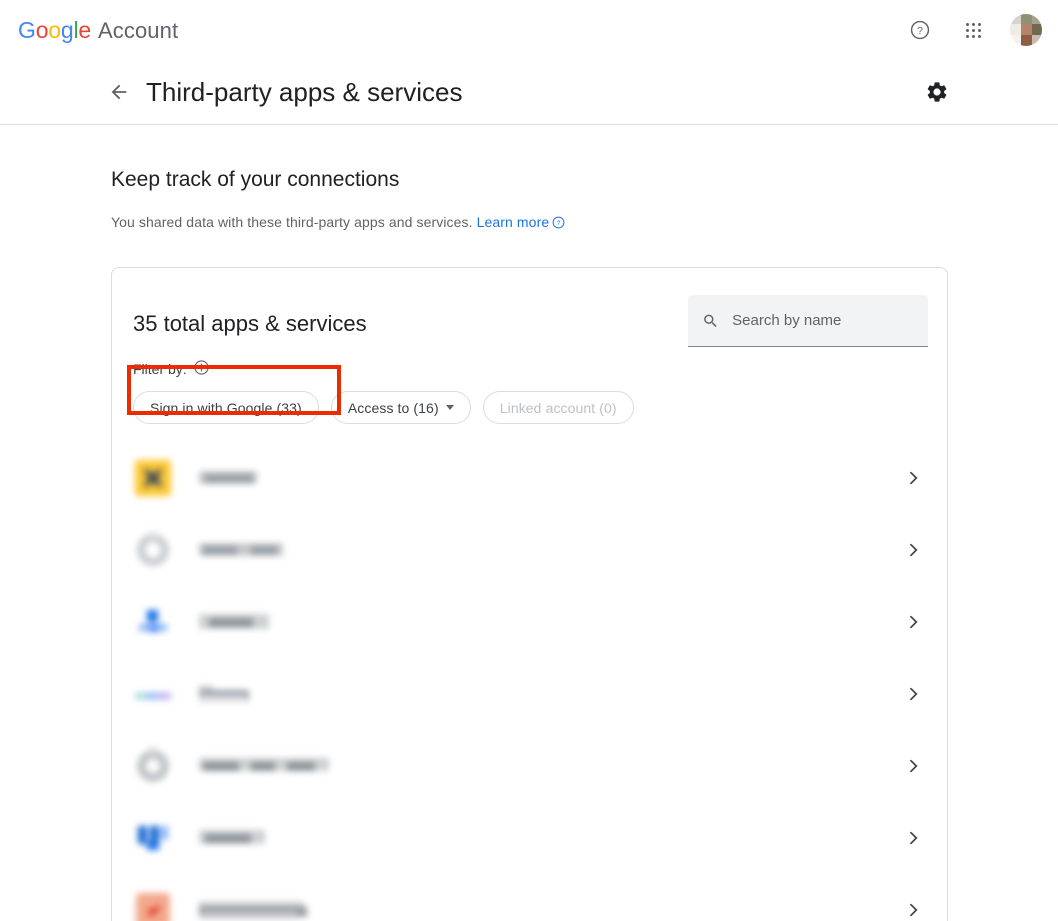 This screenshot has width=1058, height=921. What do you see at coordinates (529, 92) in the screenshot?
I see `page-header: Third-party apps & services` at bounding box center [529, 92].